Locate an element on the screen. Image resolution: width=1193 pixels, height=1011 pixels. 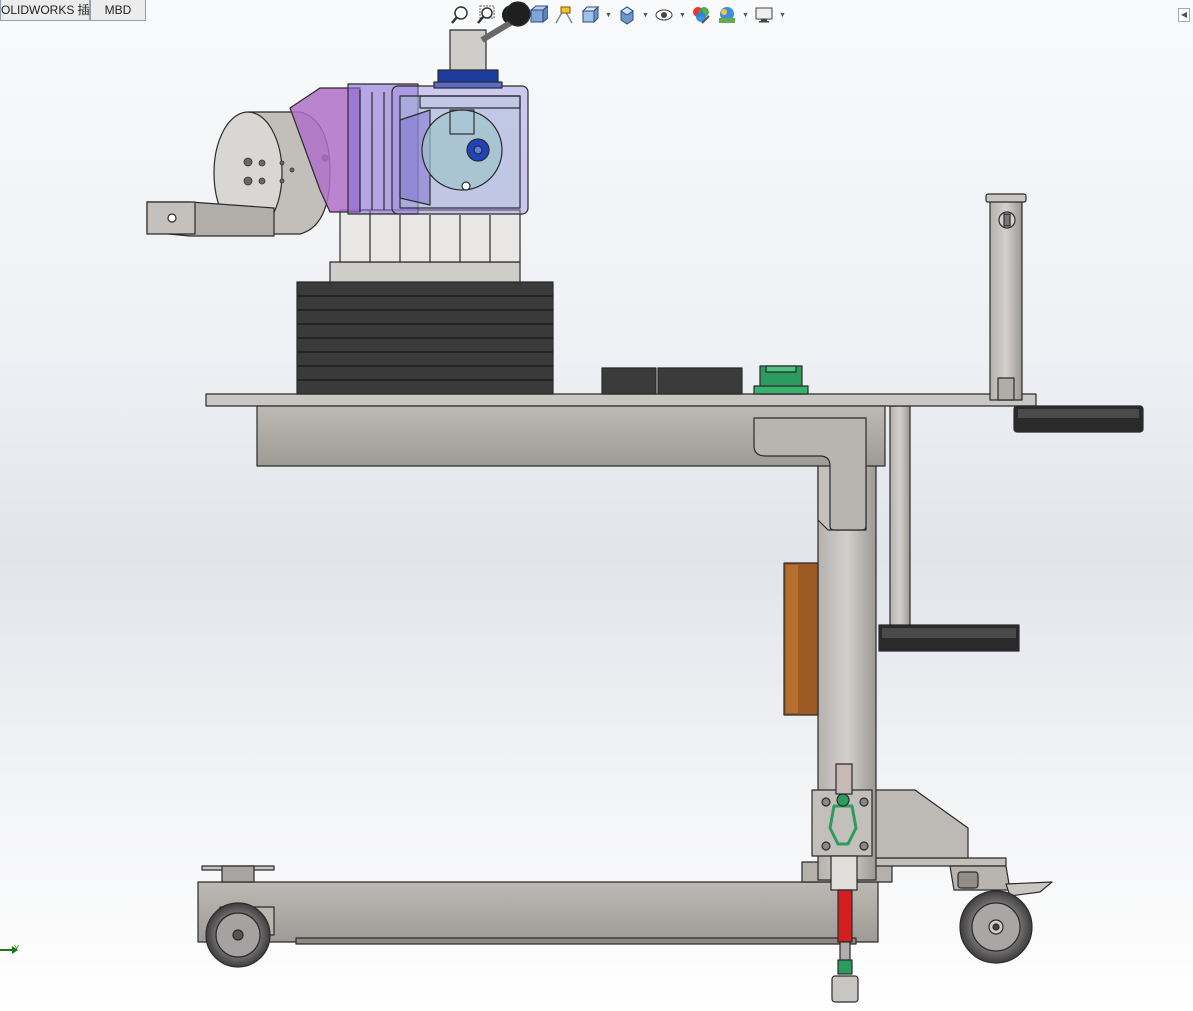
support-column is located at coordinates (430, 236).